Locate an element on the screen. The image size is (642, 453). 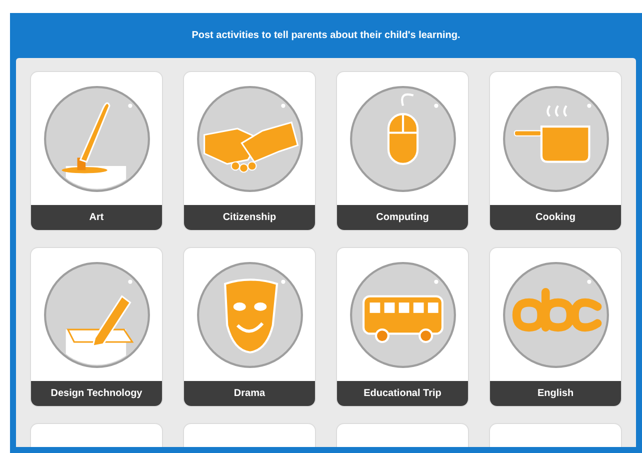
activity-card: English is located at coordinates (555, 327).